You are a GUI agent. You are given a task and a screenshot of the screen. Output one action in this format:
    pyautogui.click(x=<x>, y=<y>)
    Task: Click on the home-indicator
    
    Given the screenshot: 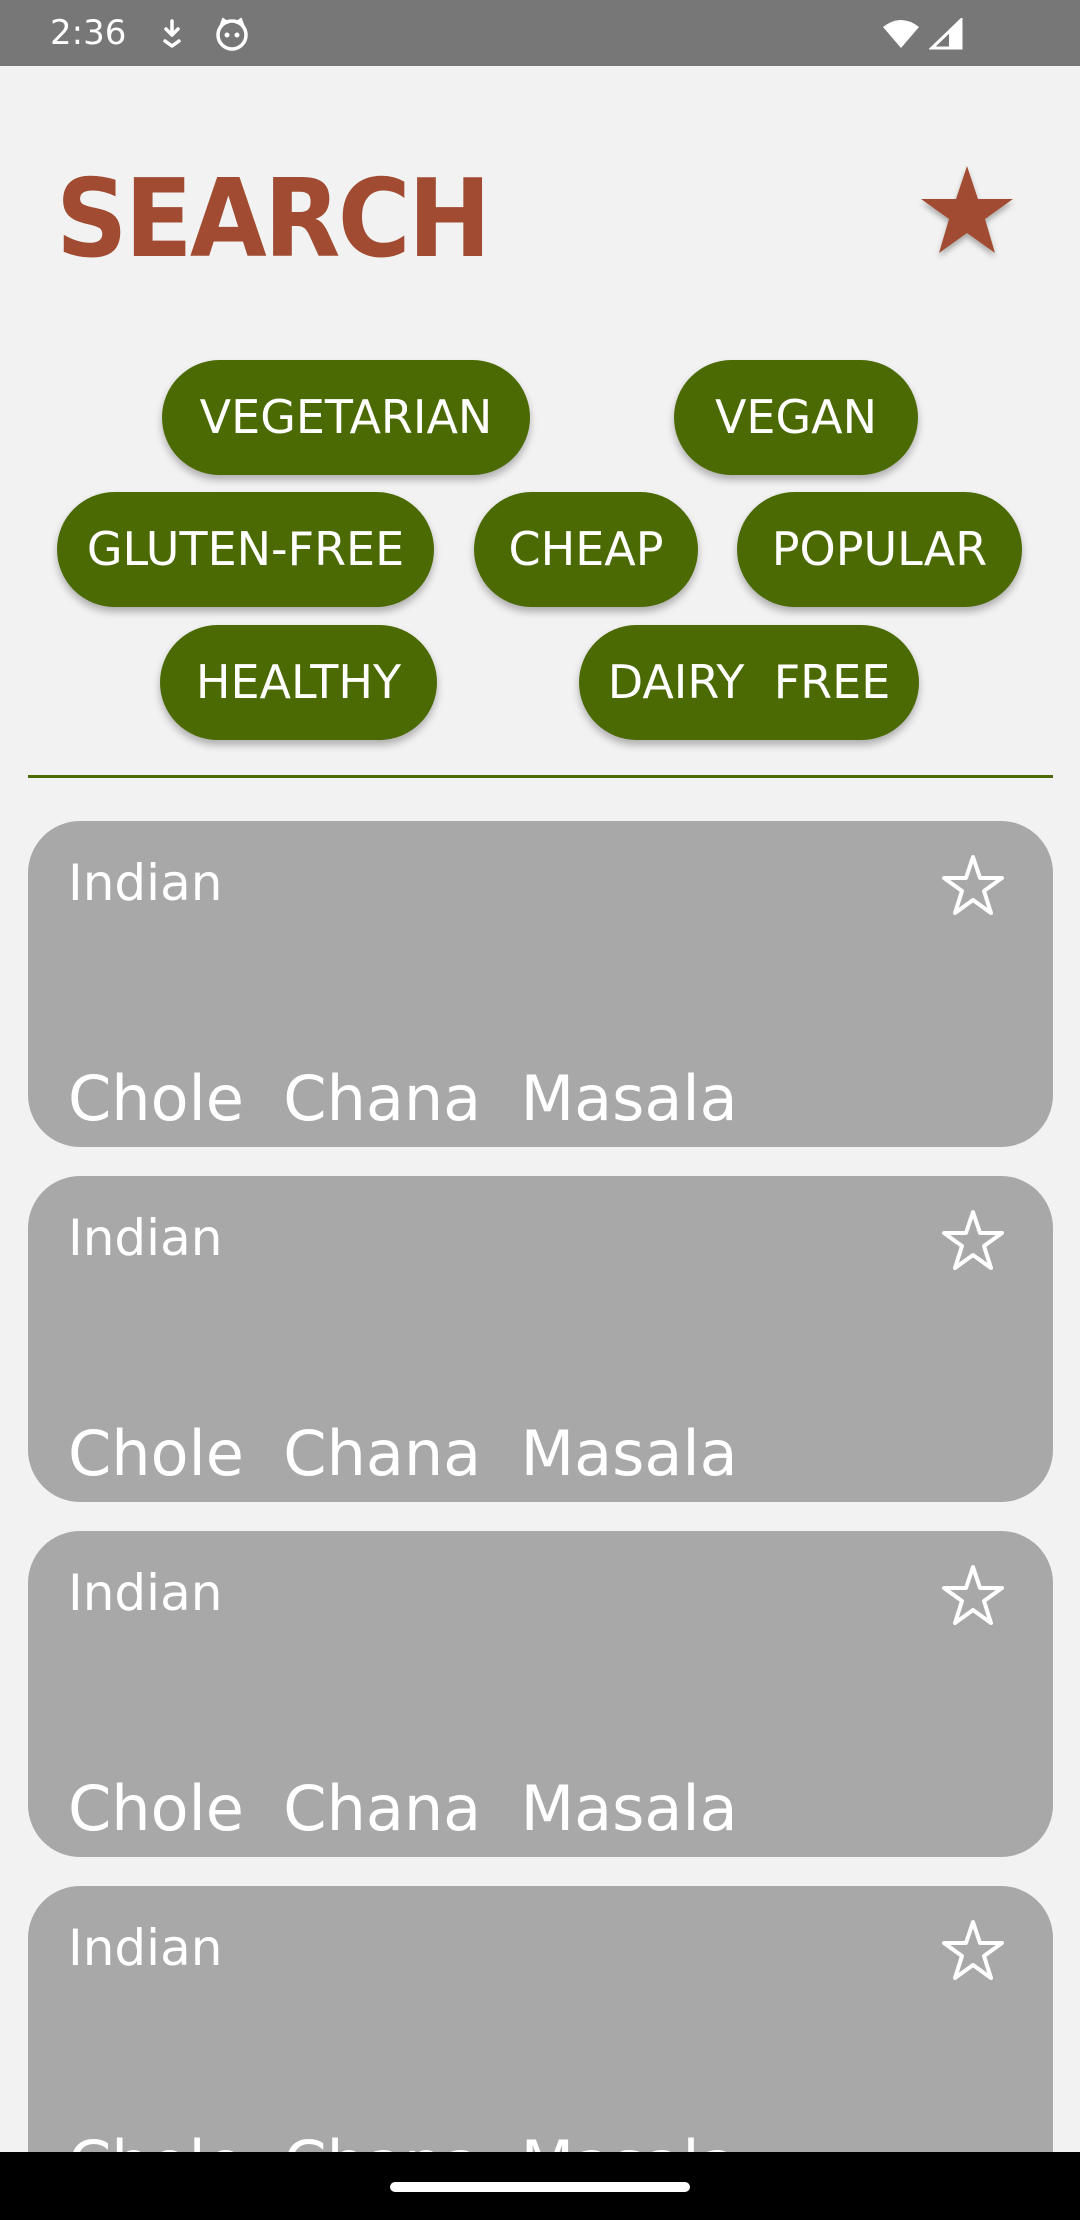 What is the action you would take?
    pyautogui.click(x=540, y=2187)
    